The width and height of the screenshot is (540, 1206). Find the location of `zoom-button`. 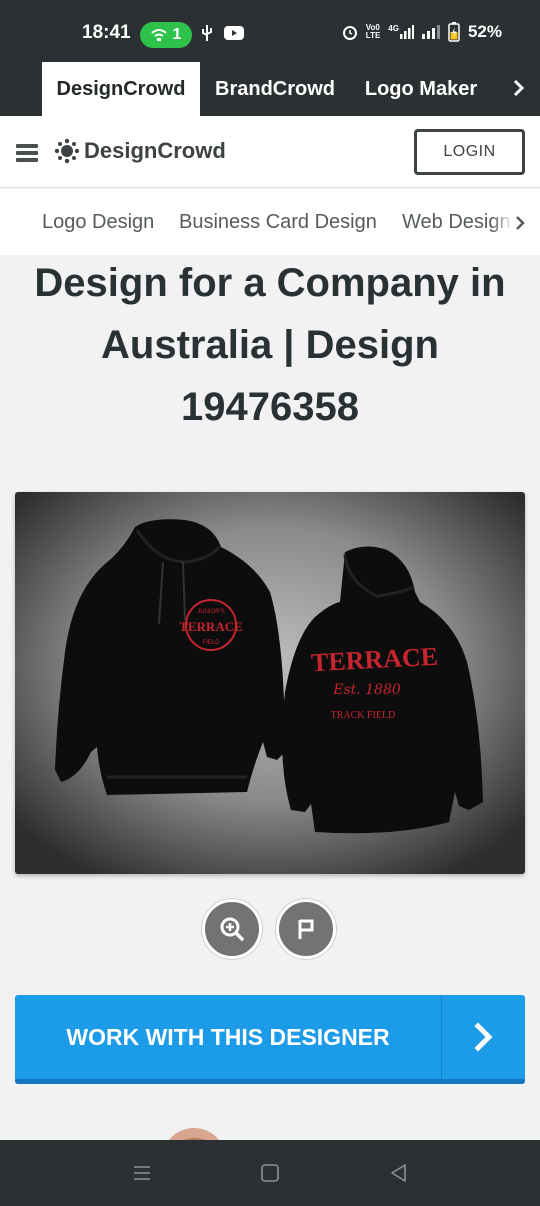

zoom-button is located at coordinates (232, 929).